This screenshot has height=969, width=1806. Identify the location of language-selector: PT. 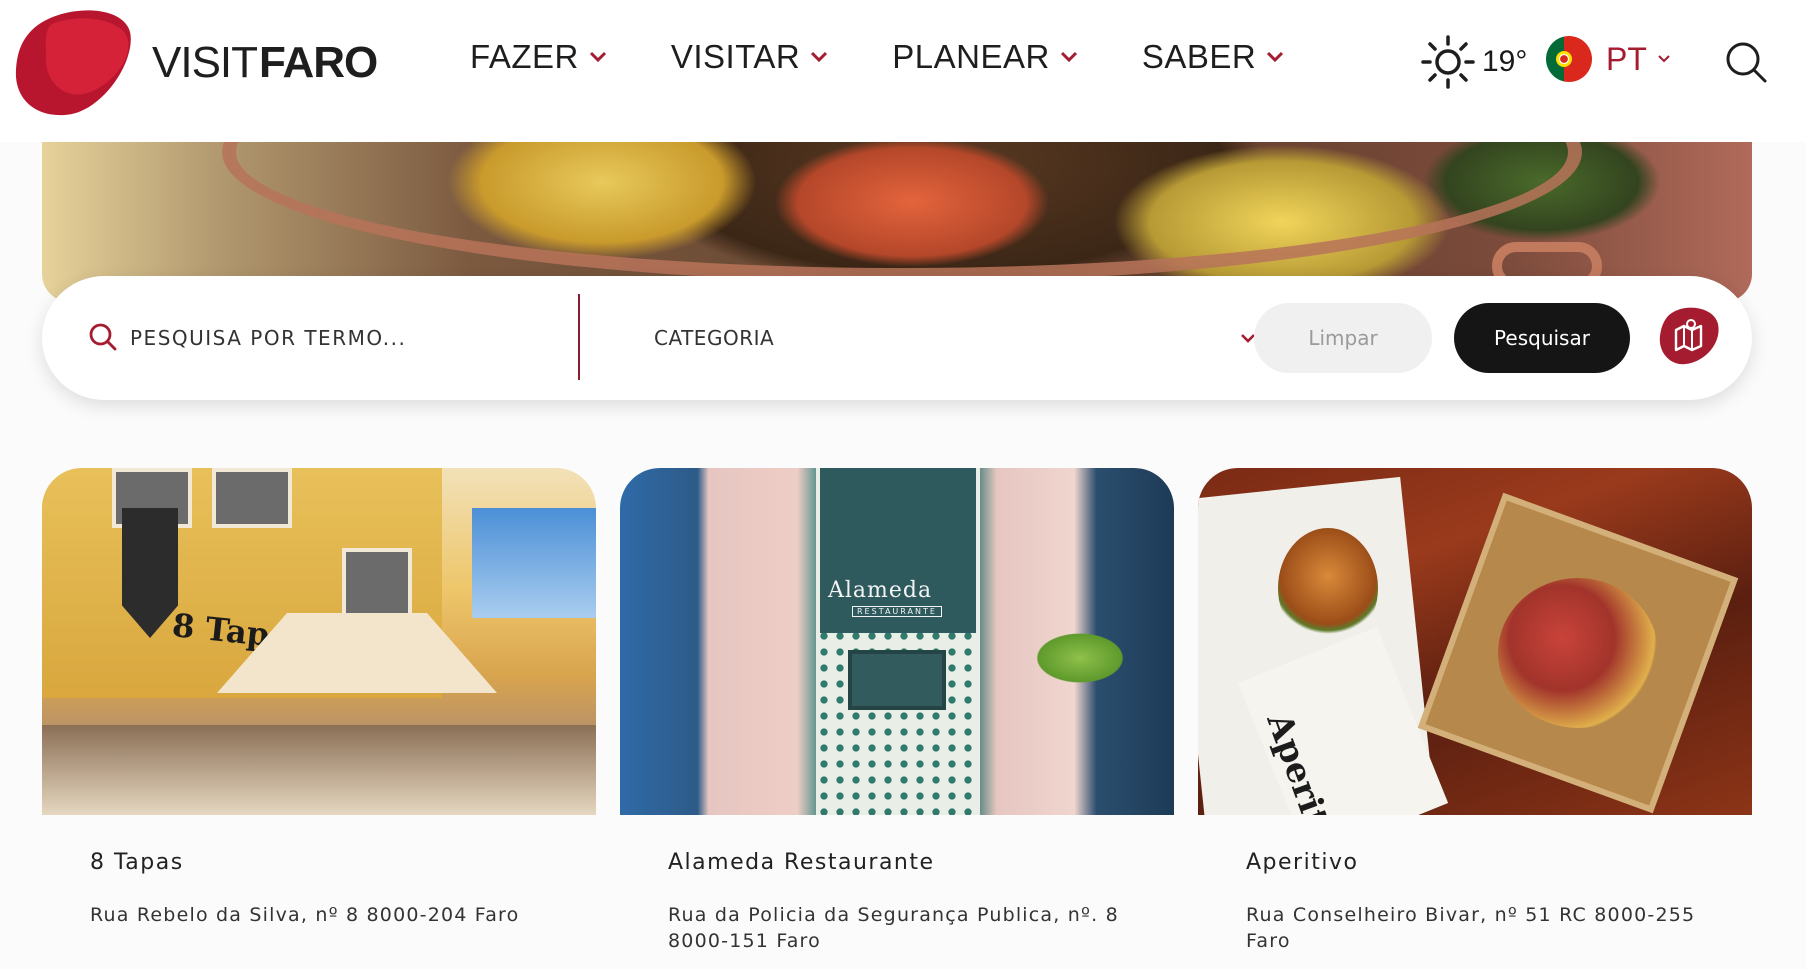
(1608, 59).